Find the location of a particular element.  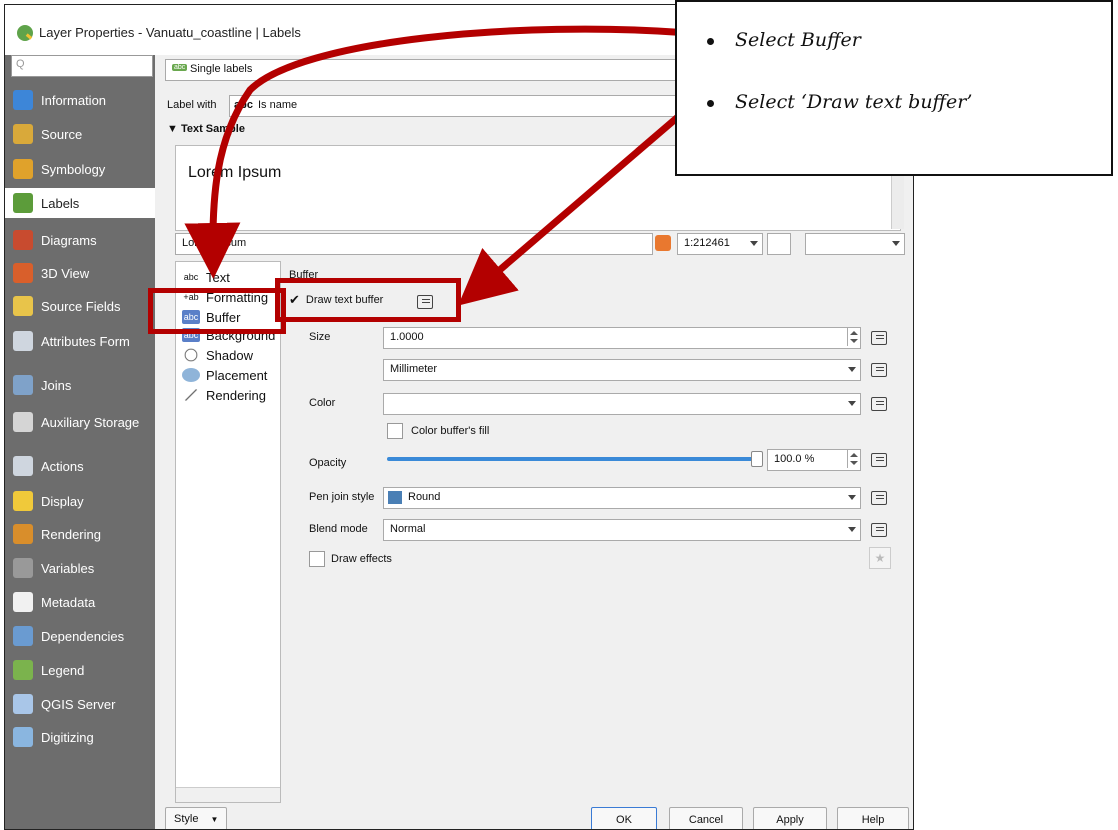

shadow-icon is located at coordinates (191, 355).